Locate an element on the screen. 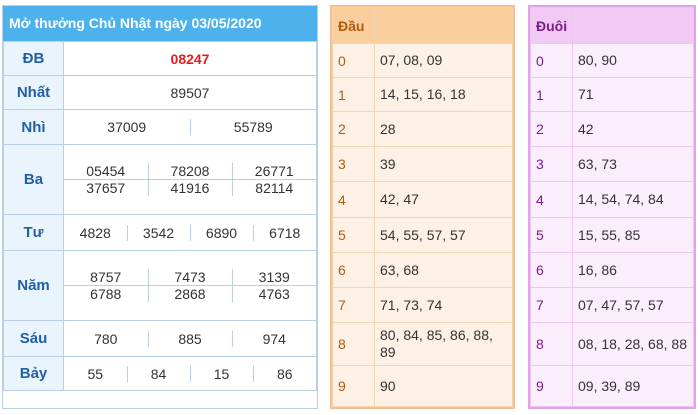 The image size is (698, 415). dau-row: 7 71, 73, 74 is located at coordinates (422, 305).